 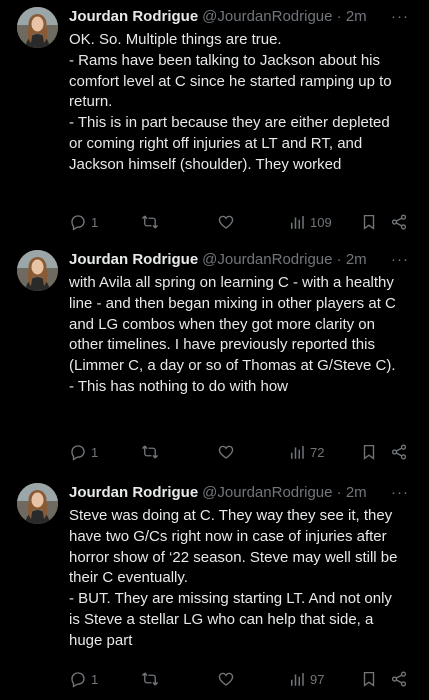 What do you see at coordinates (321, 222) in the screenshot?
I see `views-count: 109` at bounding box center [321, 222].